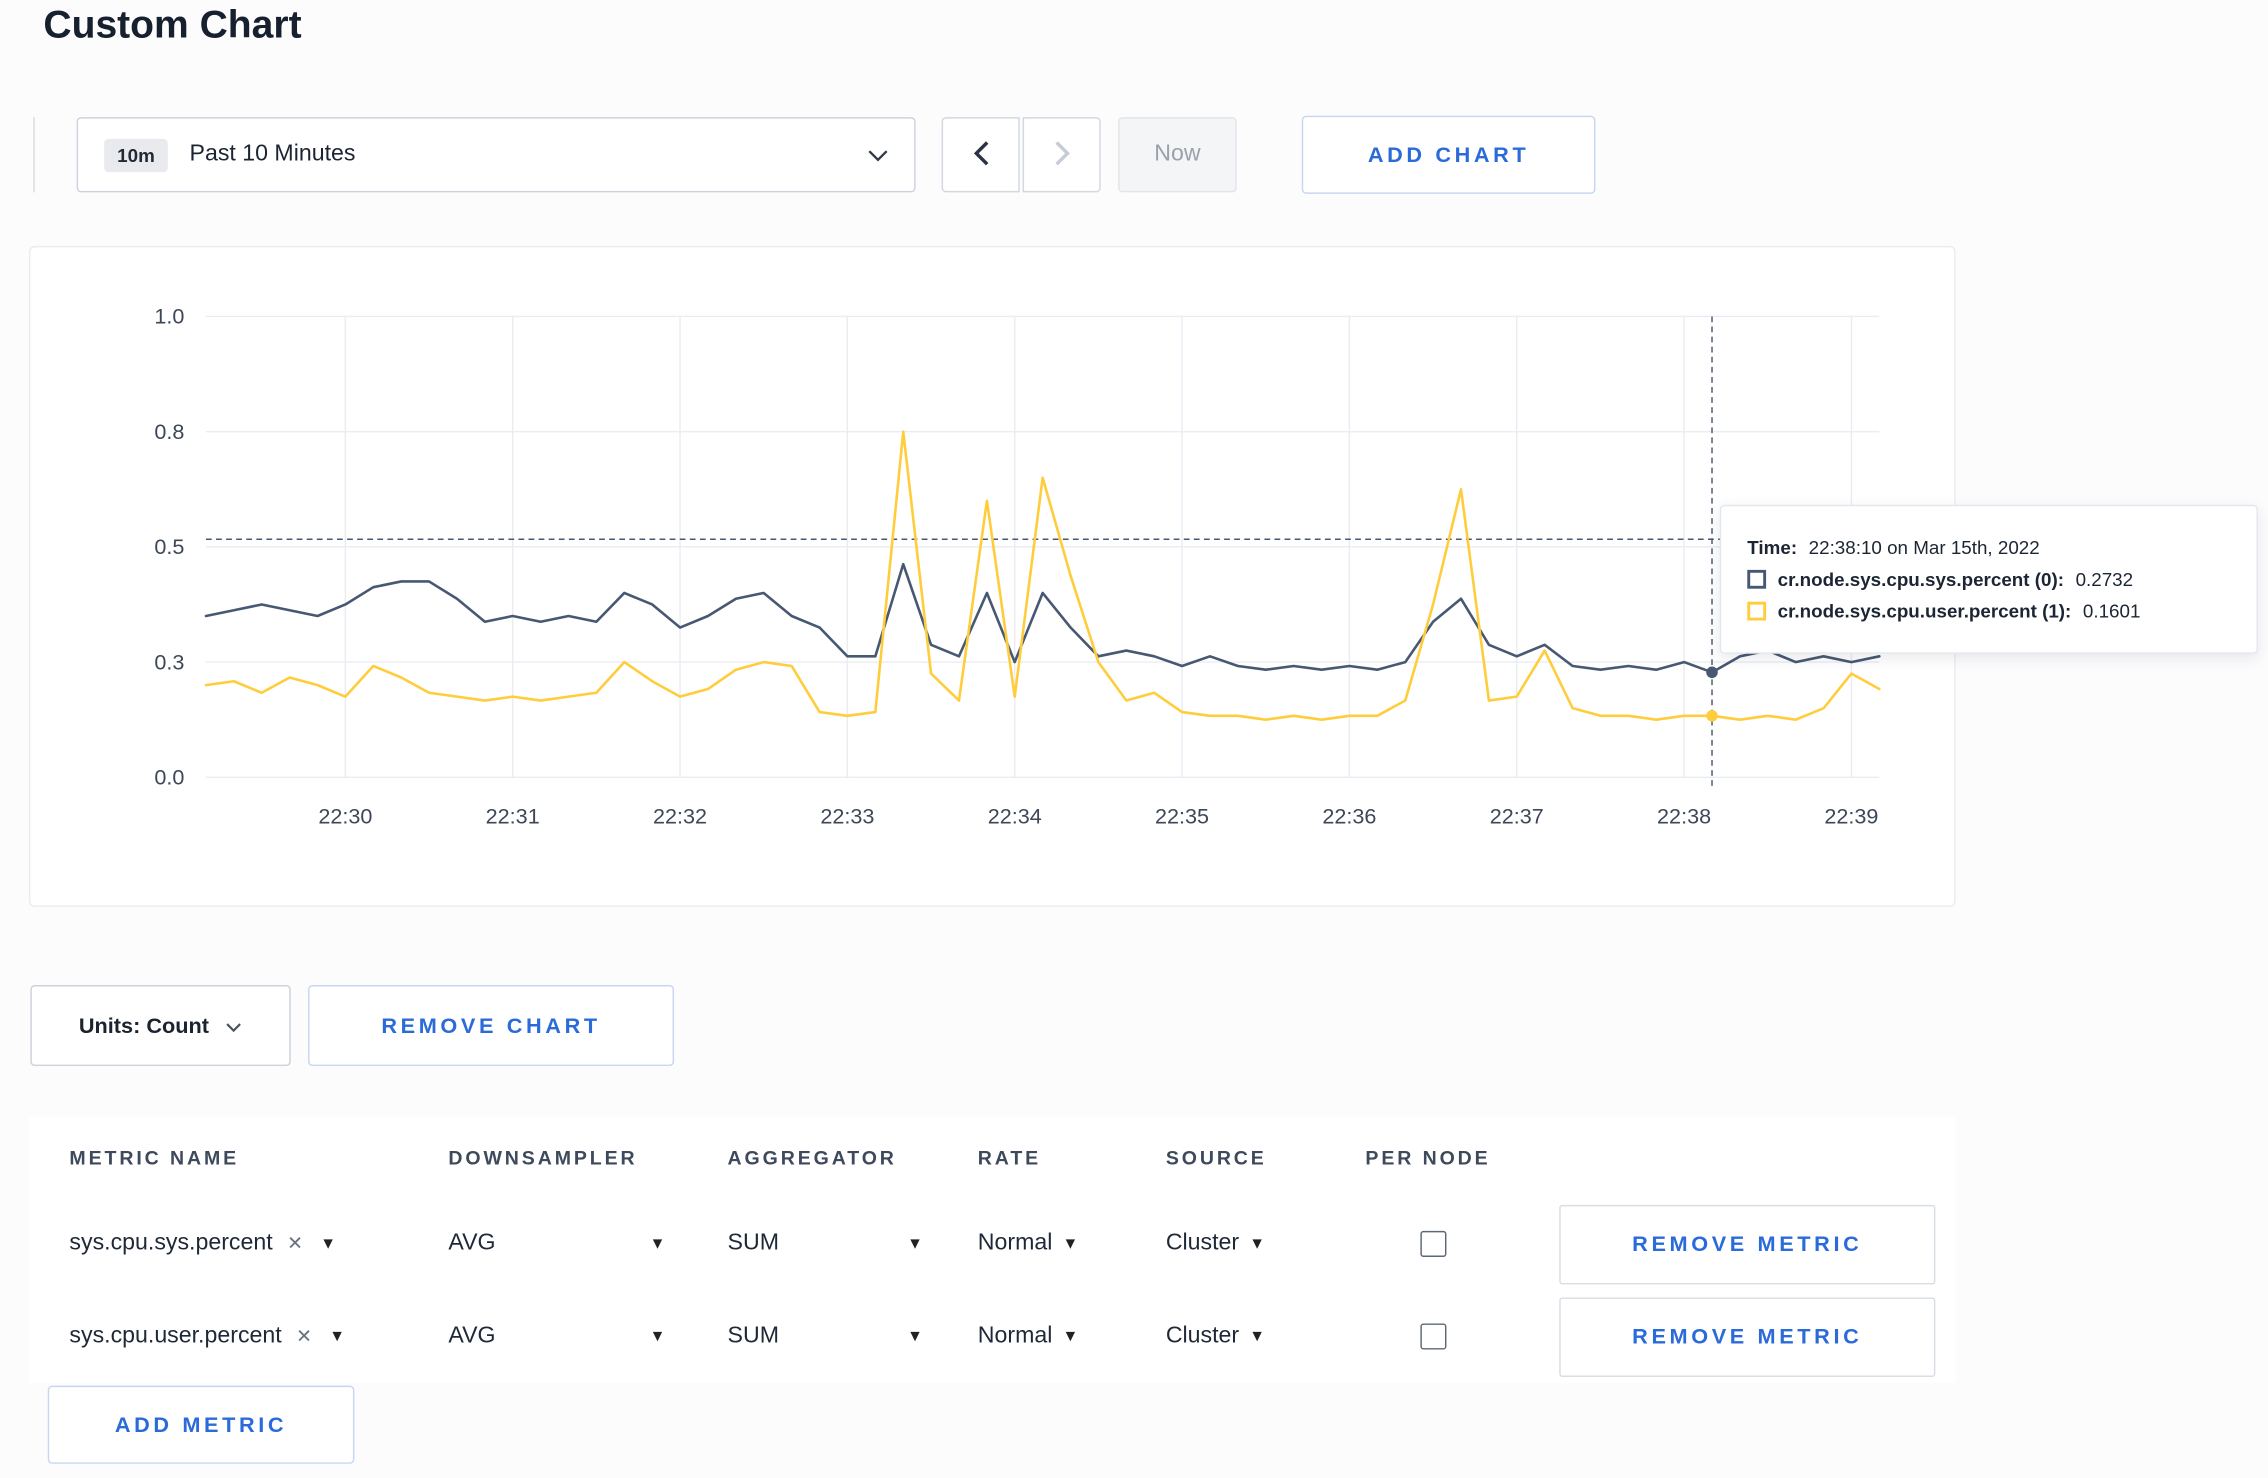 The image size is (2268, 1478). I want to click on metric-name-select: sys.cpu.sys.percent, so click(170, 1244).